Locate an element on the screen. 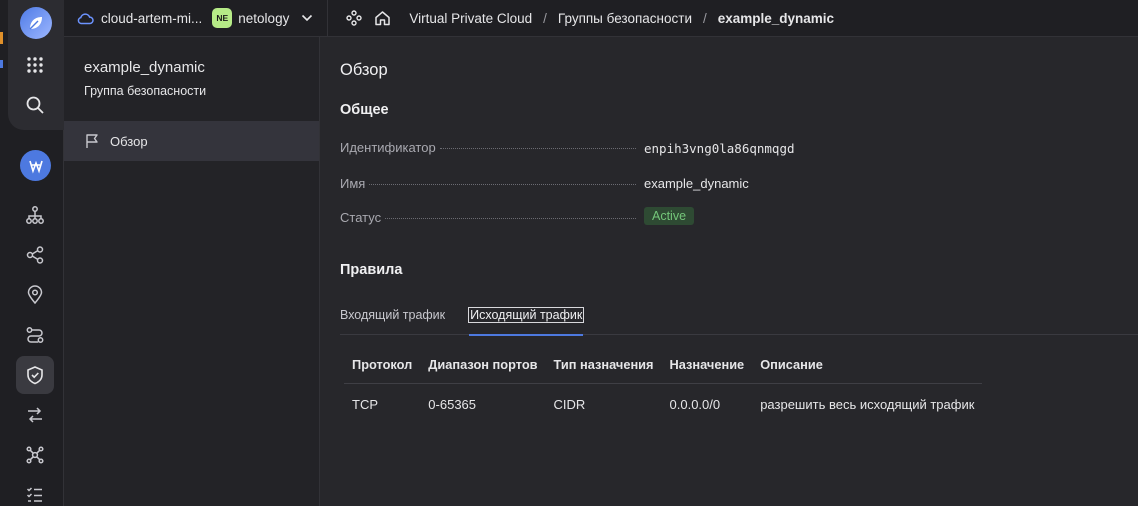 The height and width of the screenshot is (506, 1138). tab-egress: Исходящий трафик is located at coordinates (526, 319).